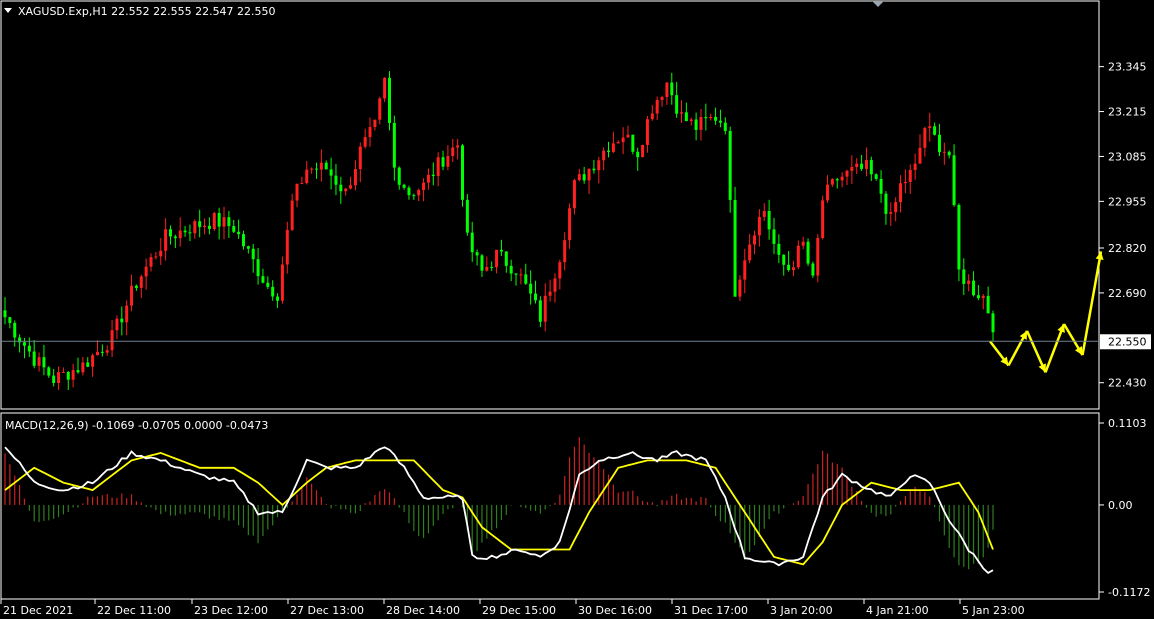 The height and width of the screenshot is (619, 1154). What do you see at coordinates (423, 610) in the screenshot?
I see `time-tick-label: 28 Dec 14:00` at bounding box center [423, 610].